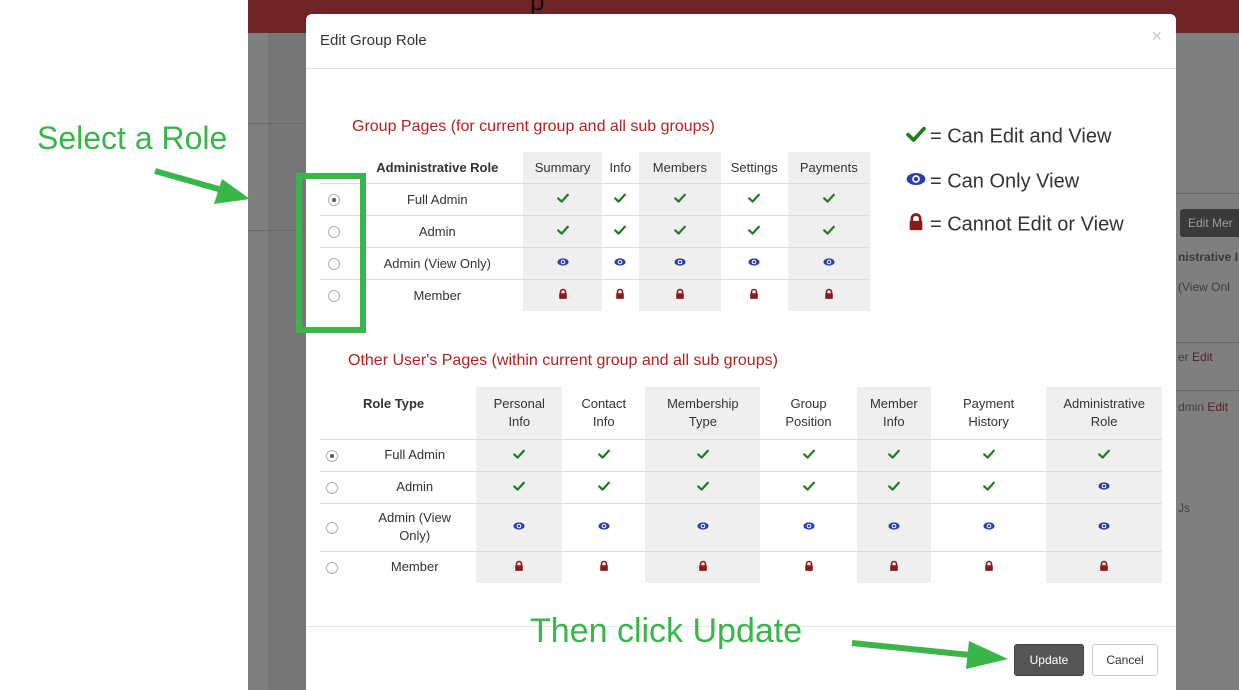 The image size is (1239, 690). I want to click on arrow-to-radio-column, so click(202, 186).